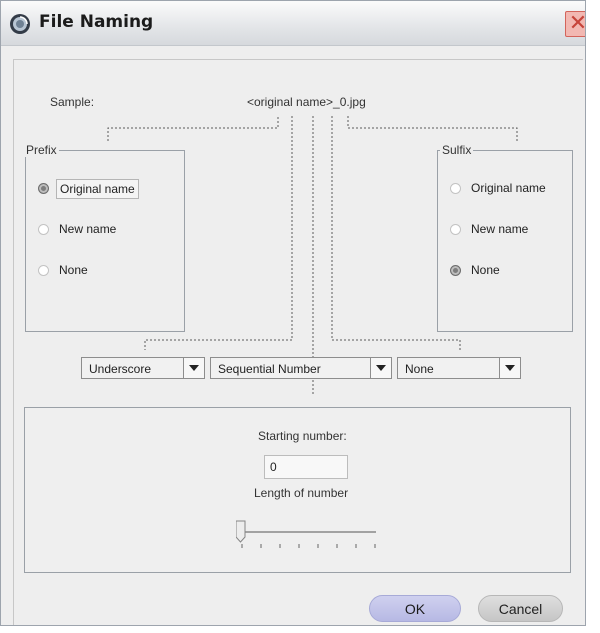 This screenshot has height=633, width=600. What do you see at coordinates (459, 368) in the screenshot?
I see `suffix-separator-dropdown: None` at bounding box center [459, 368].